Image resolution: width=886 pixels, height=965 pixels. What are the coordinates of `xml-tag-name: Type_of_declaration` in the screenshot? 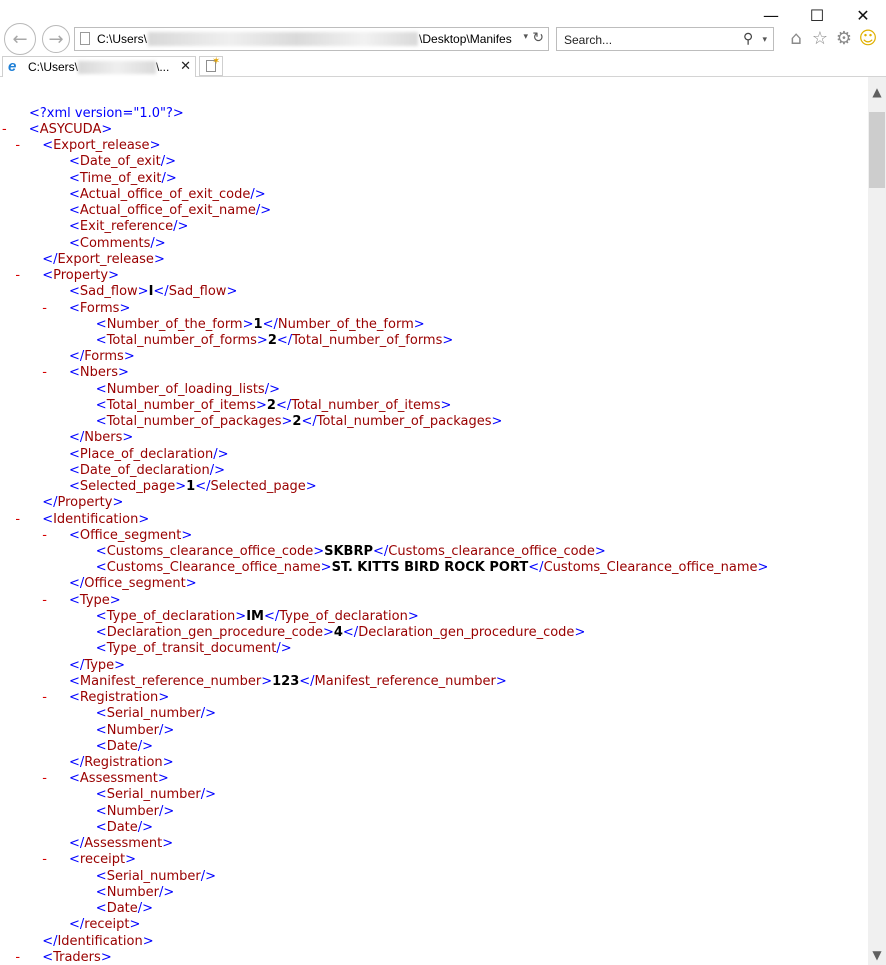 It's located at (171, 616).